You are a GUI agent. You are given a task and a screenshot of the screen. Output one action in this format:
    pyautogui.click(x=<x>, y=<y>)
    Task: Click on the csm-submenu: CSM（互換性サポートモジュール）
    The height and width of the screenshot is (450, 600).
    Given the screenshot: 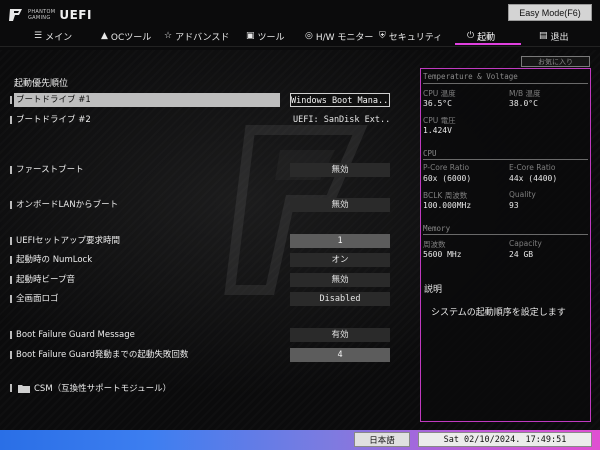 What is the action you would take?
    pyautogui.click(x=90, y=388)
    